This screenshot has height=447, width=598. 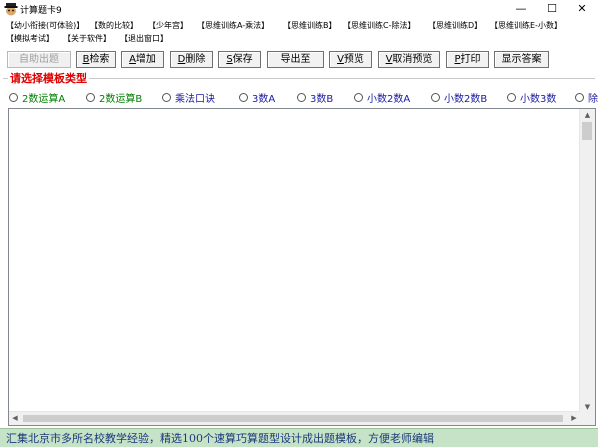 I want to click on menu-item-thinking-a: 【思维训练A-乘法】, so click(x=233, y=25).